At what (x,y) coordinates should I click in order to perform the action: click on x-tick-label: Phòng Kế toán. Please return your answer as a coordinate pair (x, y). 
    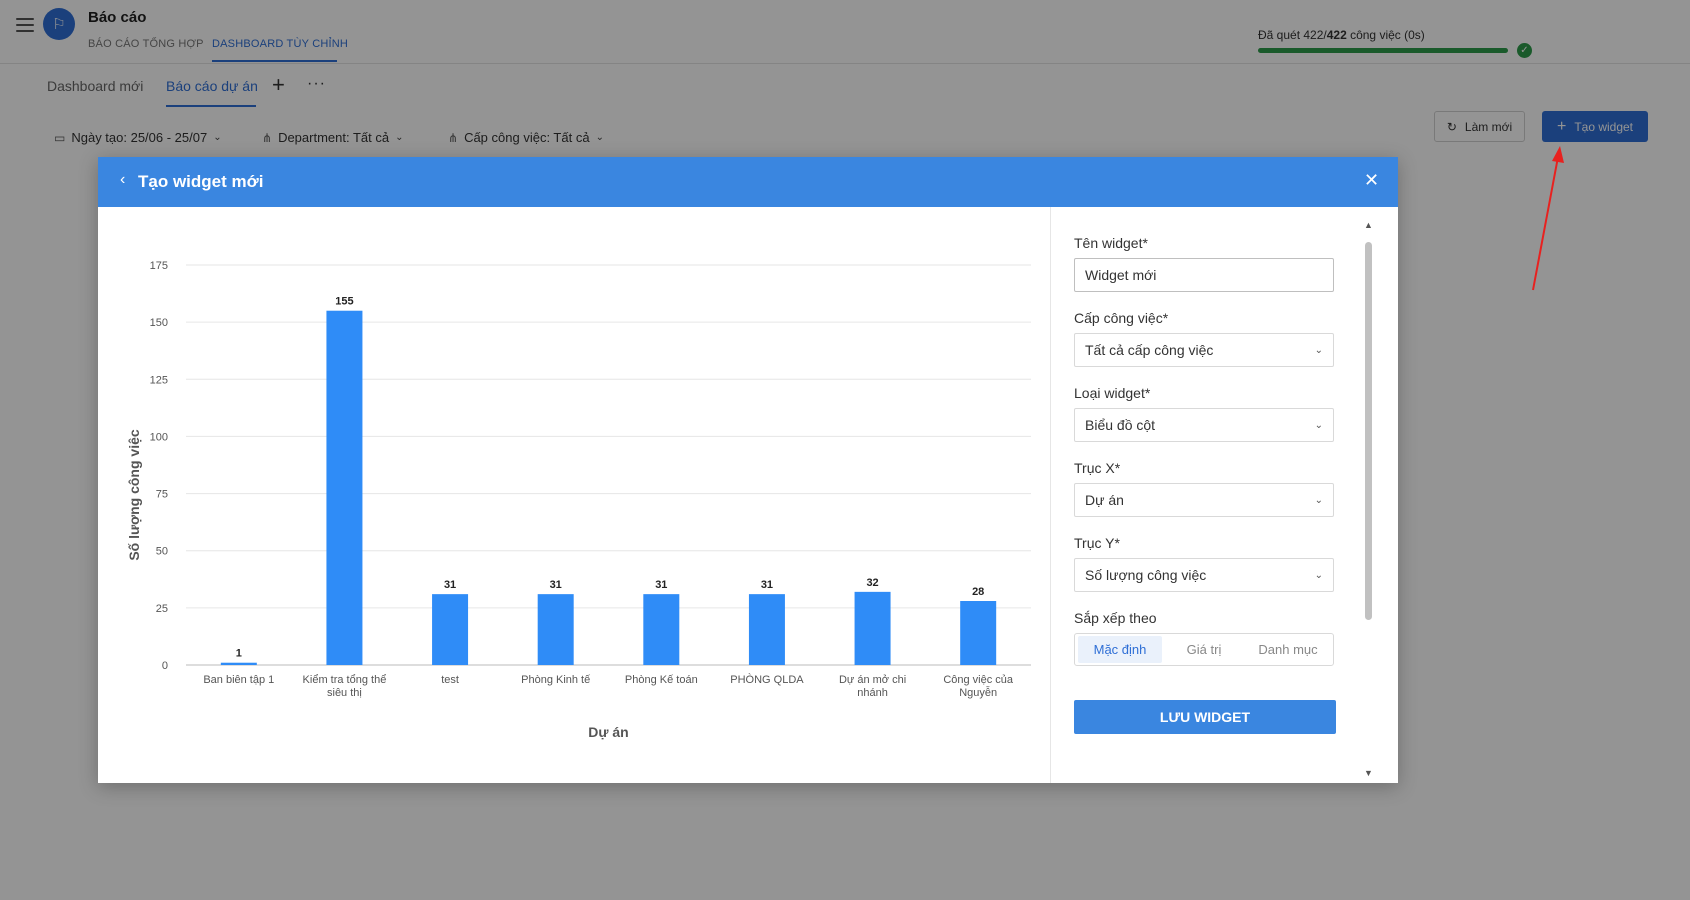
    Looking at the image, I should click on (661, 680).